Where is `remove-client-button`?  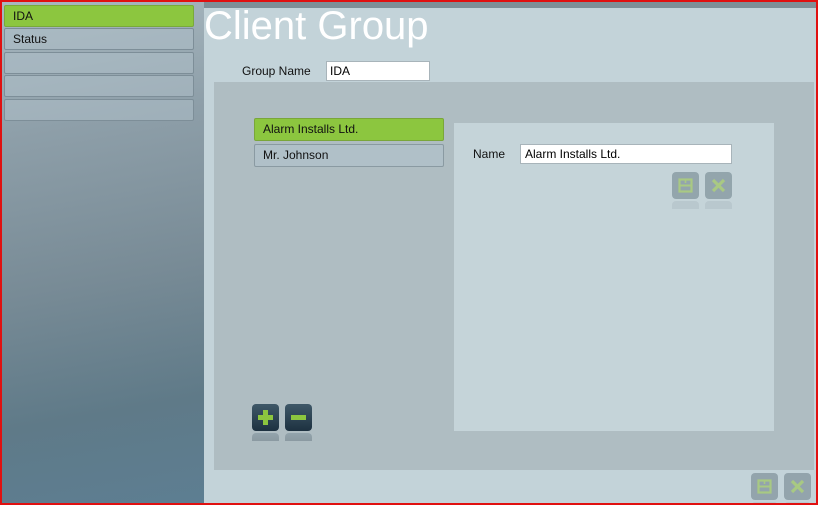
remove-client-button is located at coordinates (298, 422).